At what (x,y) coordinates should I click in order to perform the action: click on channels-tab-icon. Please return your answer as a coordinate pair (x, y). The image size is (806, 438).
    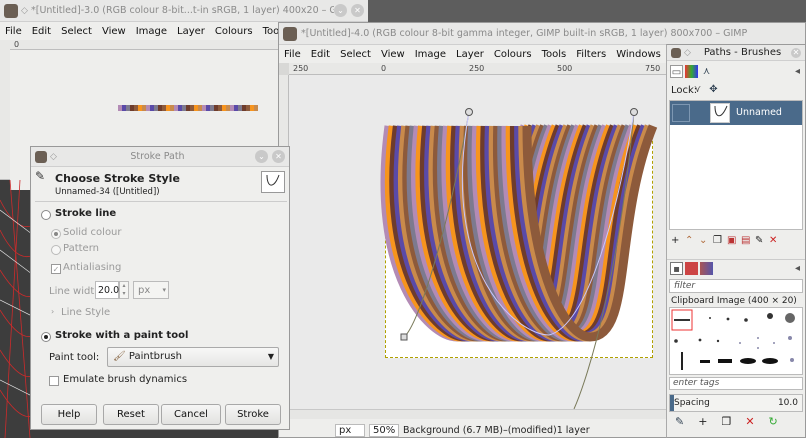
    Looking at the image, I should click on (691, 71).